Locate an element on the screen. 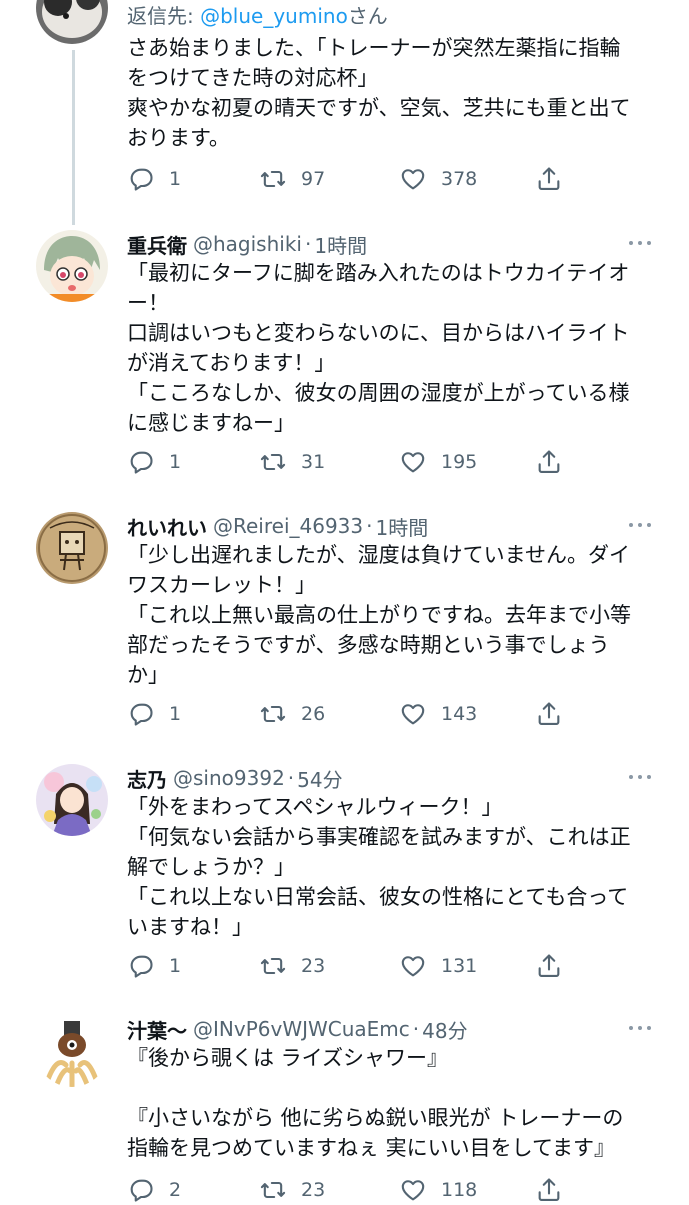  reply-count: 2 is located at coordinates (175, 1190).